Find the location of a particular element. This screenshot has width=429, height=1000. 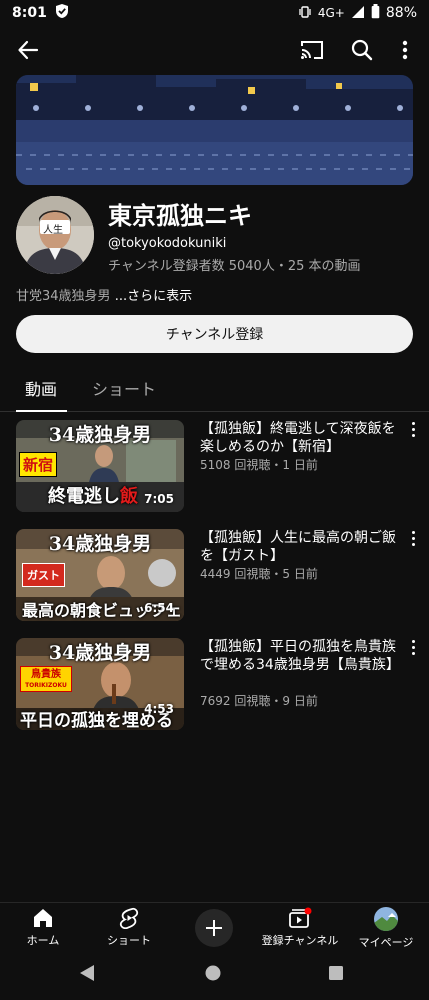

system-recents-button is located at coordinates (336, 975).